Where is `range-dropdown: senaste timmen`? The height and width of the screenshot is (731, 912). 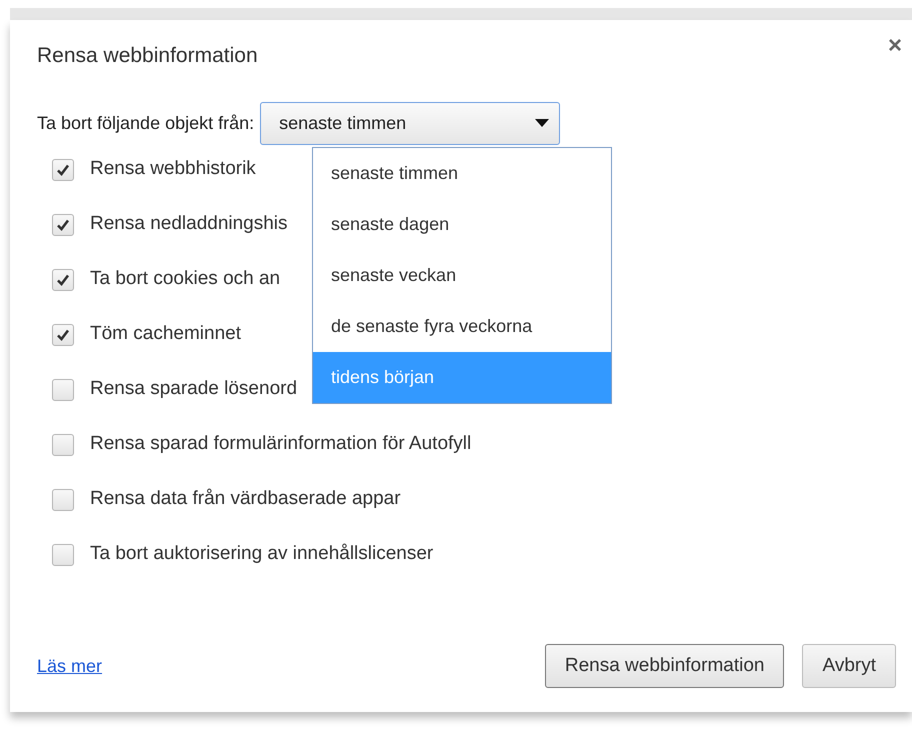 range-dropdown: senaste timmen is located at coordinates (410, 123).